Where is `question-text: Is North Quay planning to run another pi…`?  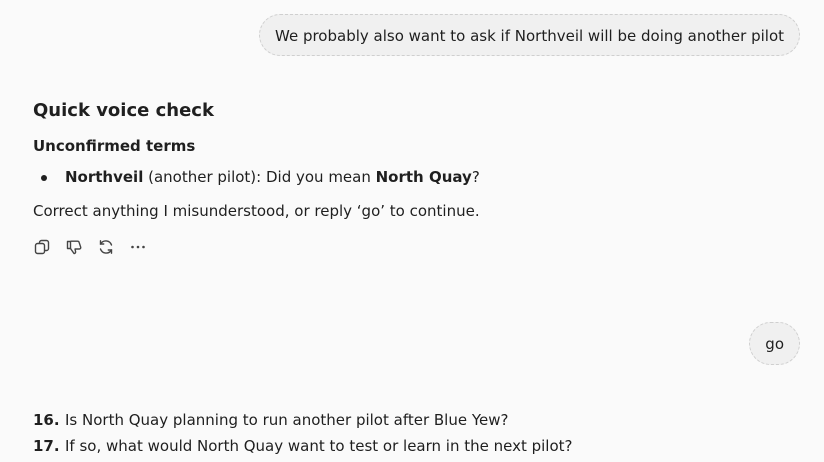
question-text: Is North Quay planning to run another pi… is located at coordinates (287, 420).